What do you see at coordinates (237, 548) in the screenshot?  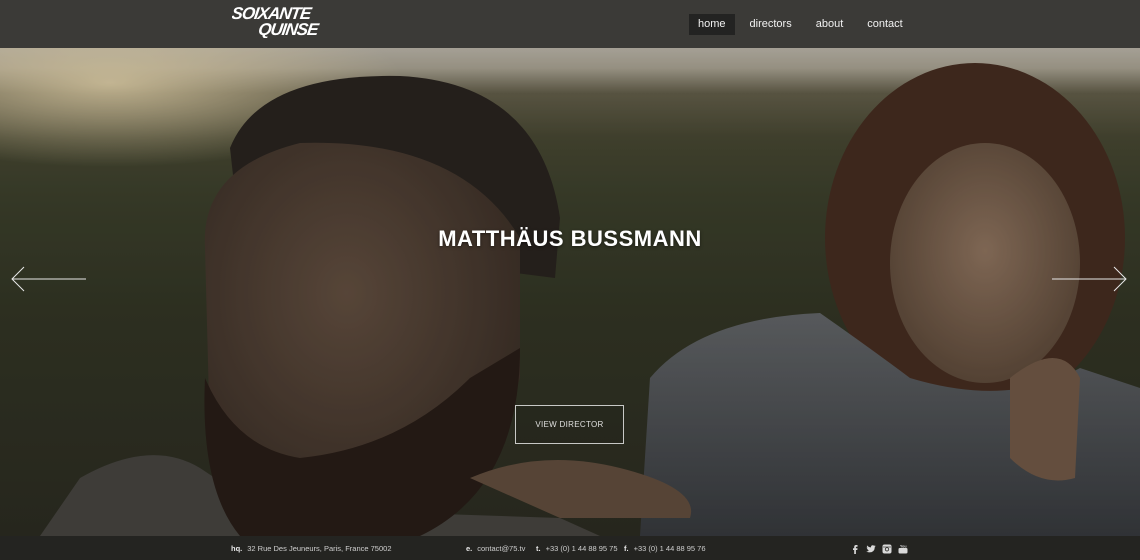 I see `footer-hq-key: hq.` at bounding box center [237, 548].